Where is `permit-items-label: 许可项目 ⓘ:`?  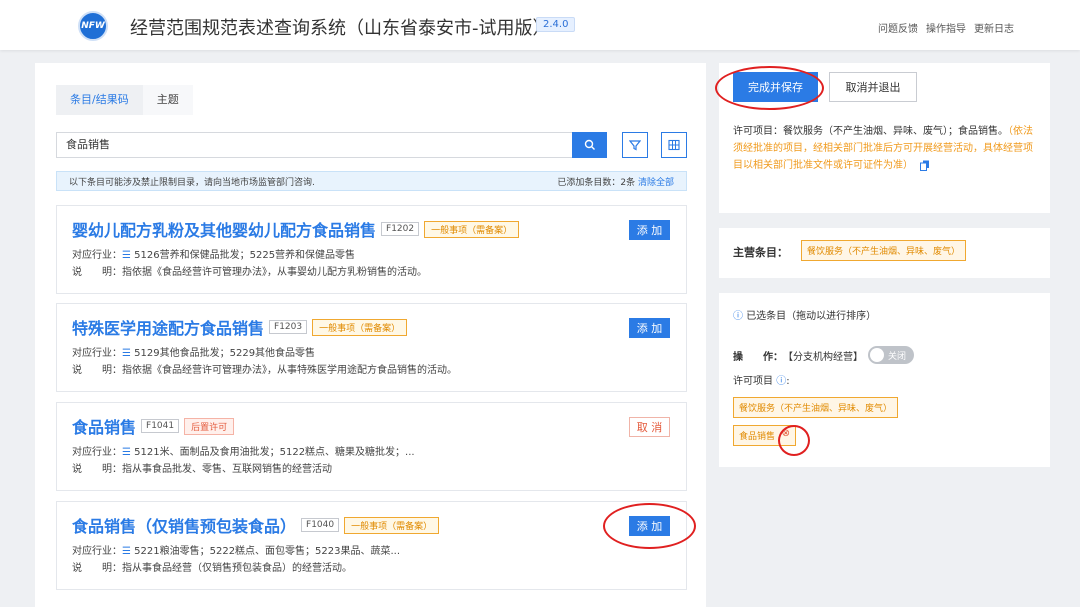 permit-items-label: 许可项目 ⓘ: is located at coordinates (761, 381).